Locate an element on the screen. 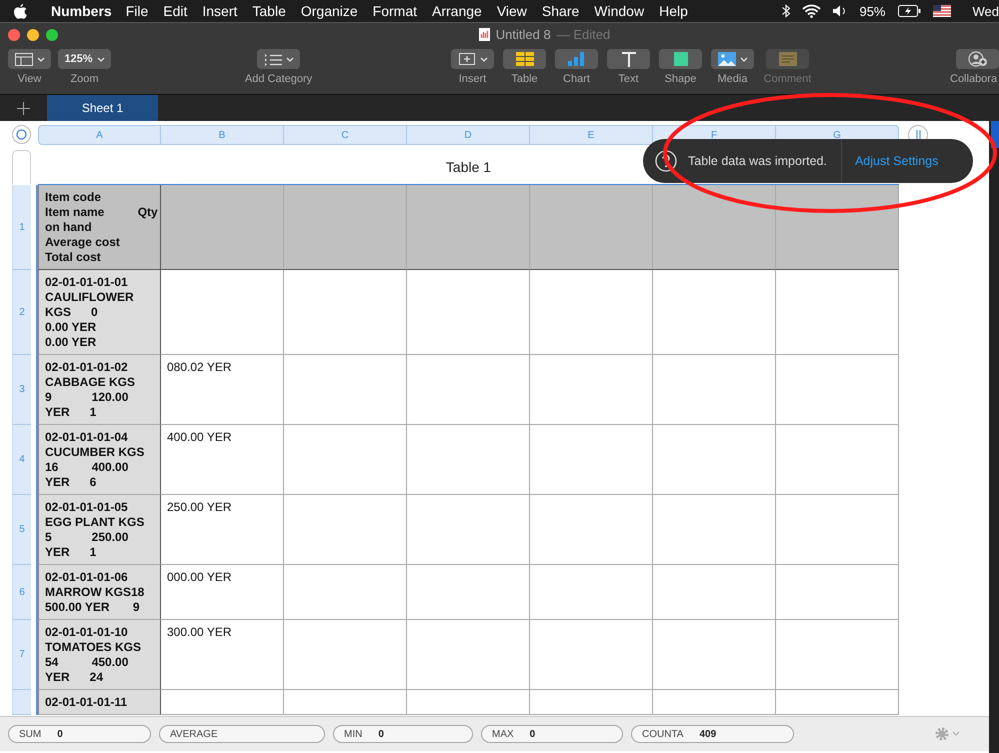 The width and height of the screenshot is (999, 753). volume-icon is located at coordinates (840, 11).